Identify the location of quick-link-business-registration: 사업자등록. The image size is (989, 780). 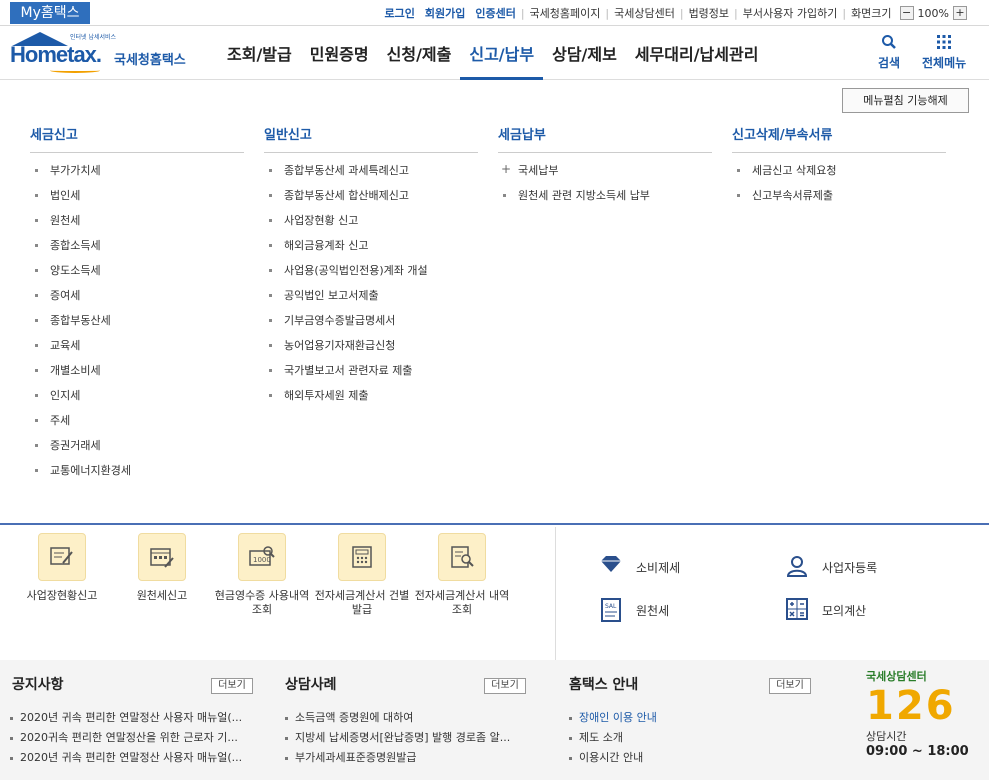
(830, 567).